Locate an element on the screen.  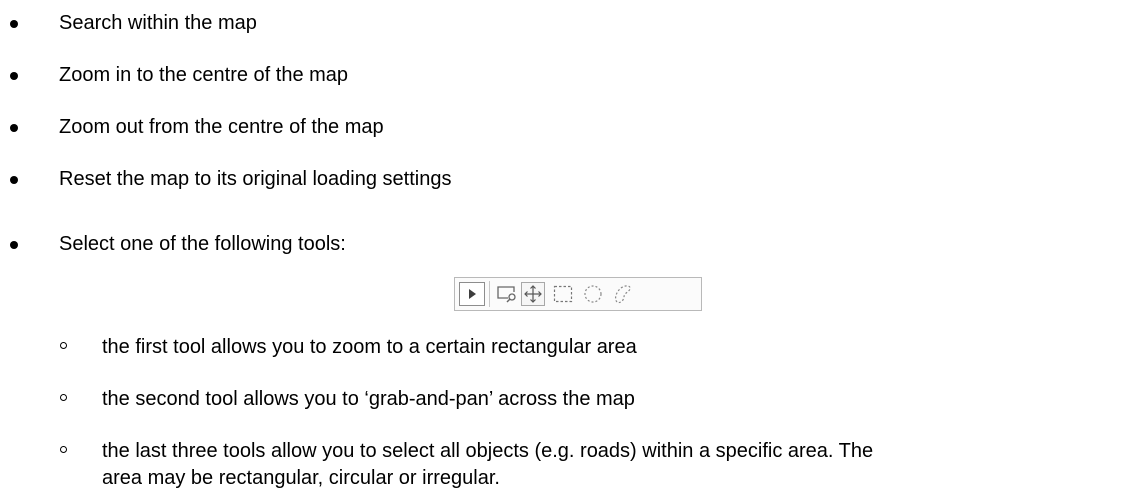
pan-icon is located at coordinates (533, 294).